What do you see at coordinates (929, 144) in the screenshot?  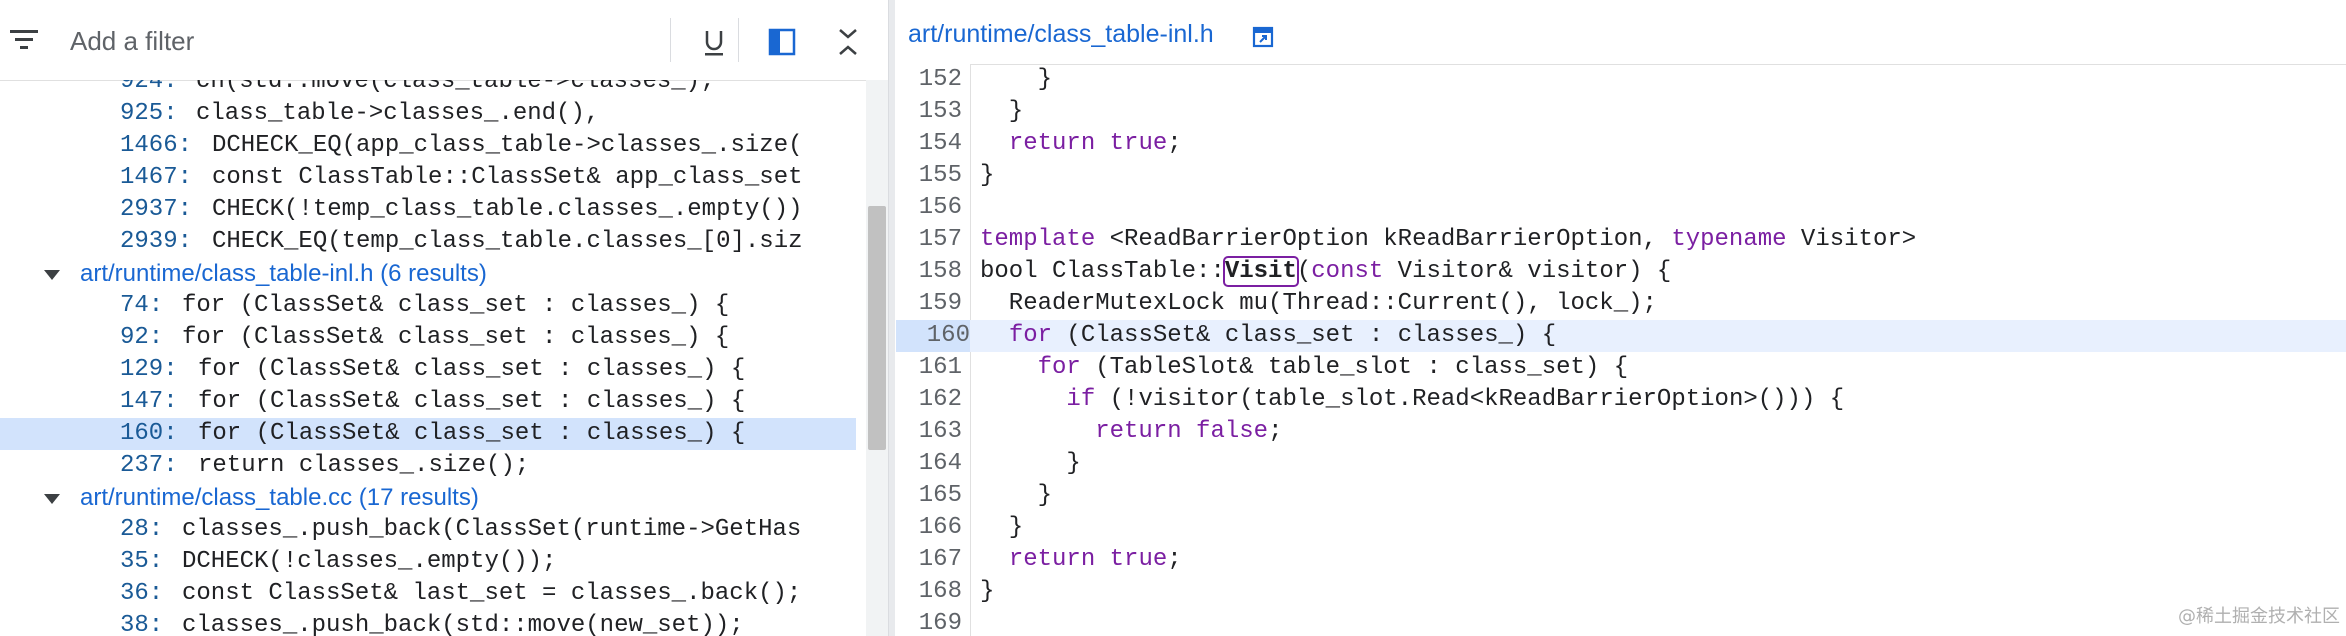 I see `line-number: 154` at bounding box center [929, 144].